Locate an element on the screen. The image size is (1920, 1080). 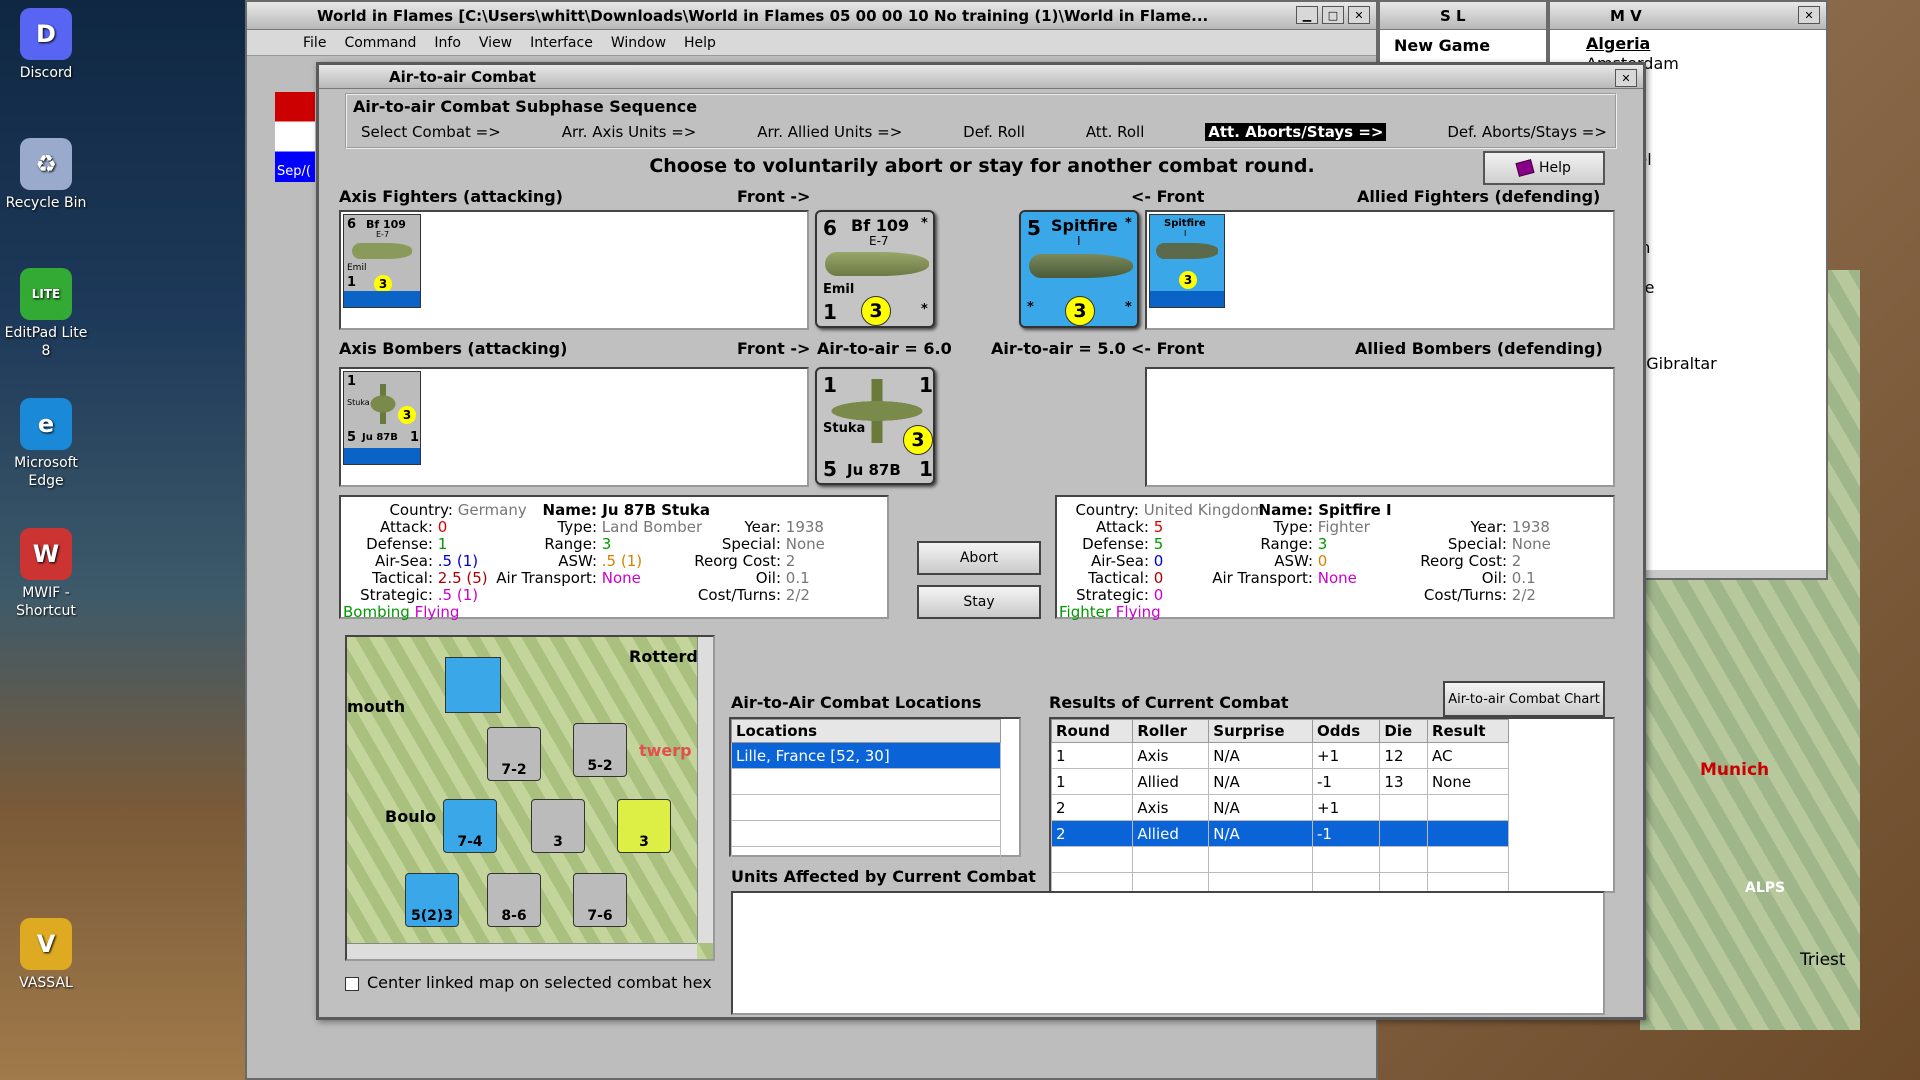
front-left-label-2: <- Front is located at coordinates (1168, 348).